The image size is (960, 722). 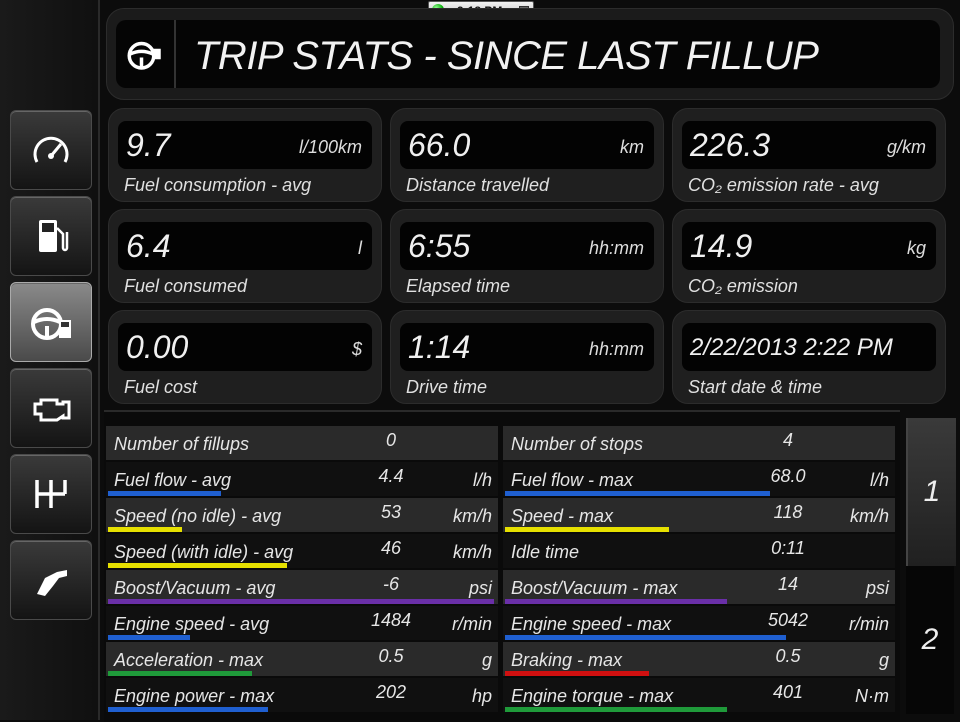 What do you see at coordinates (699, 695) in the screenshot?
I see `table-row: Engine torque - max 401 N·m` at bounding box center [699, 695].